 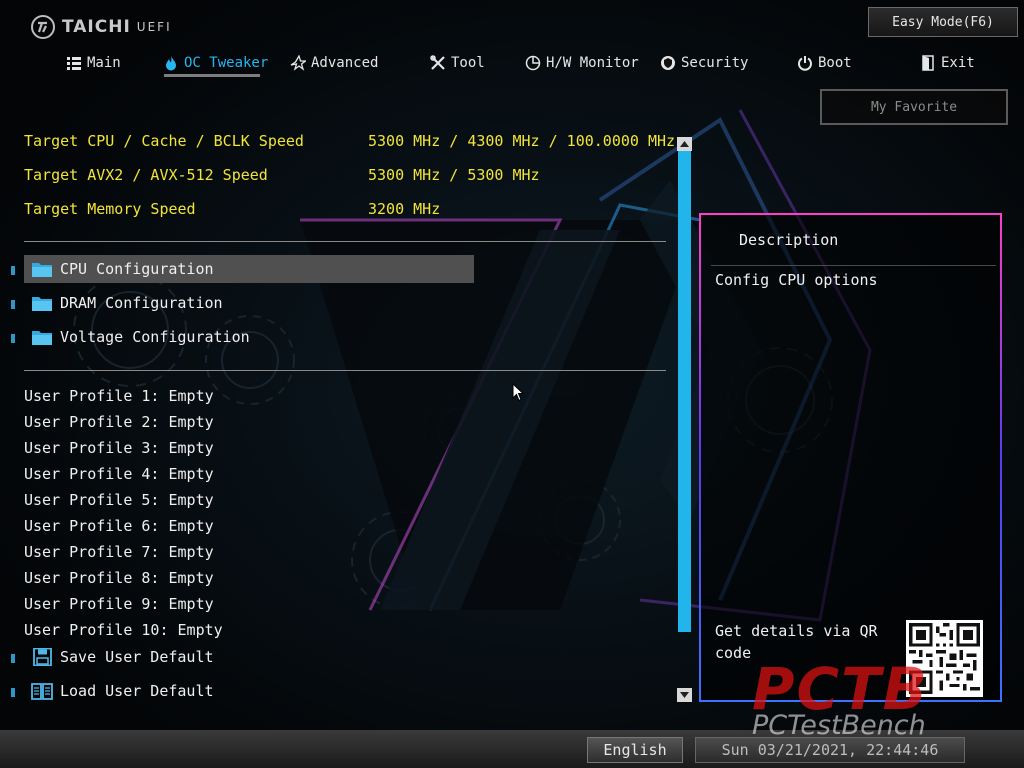 I want to click on tab-security: Security, so click(x=704, y=63).